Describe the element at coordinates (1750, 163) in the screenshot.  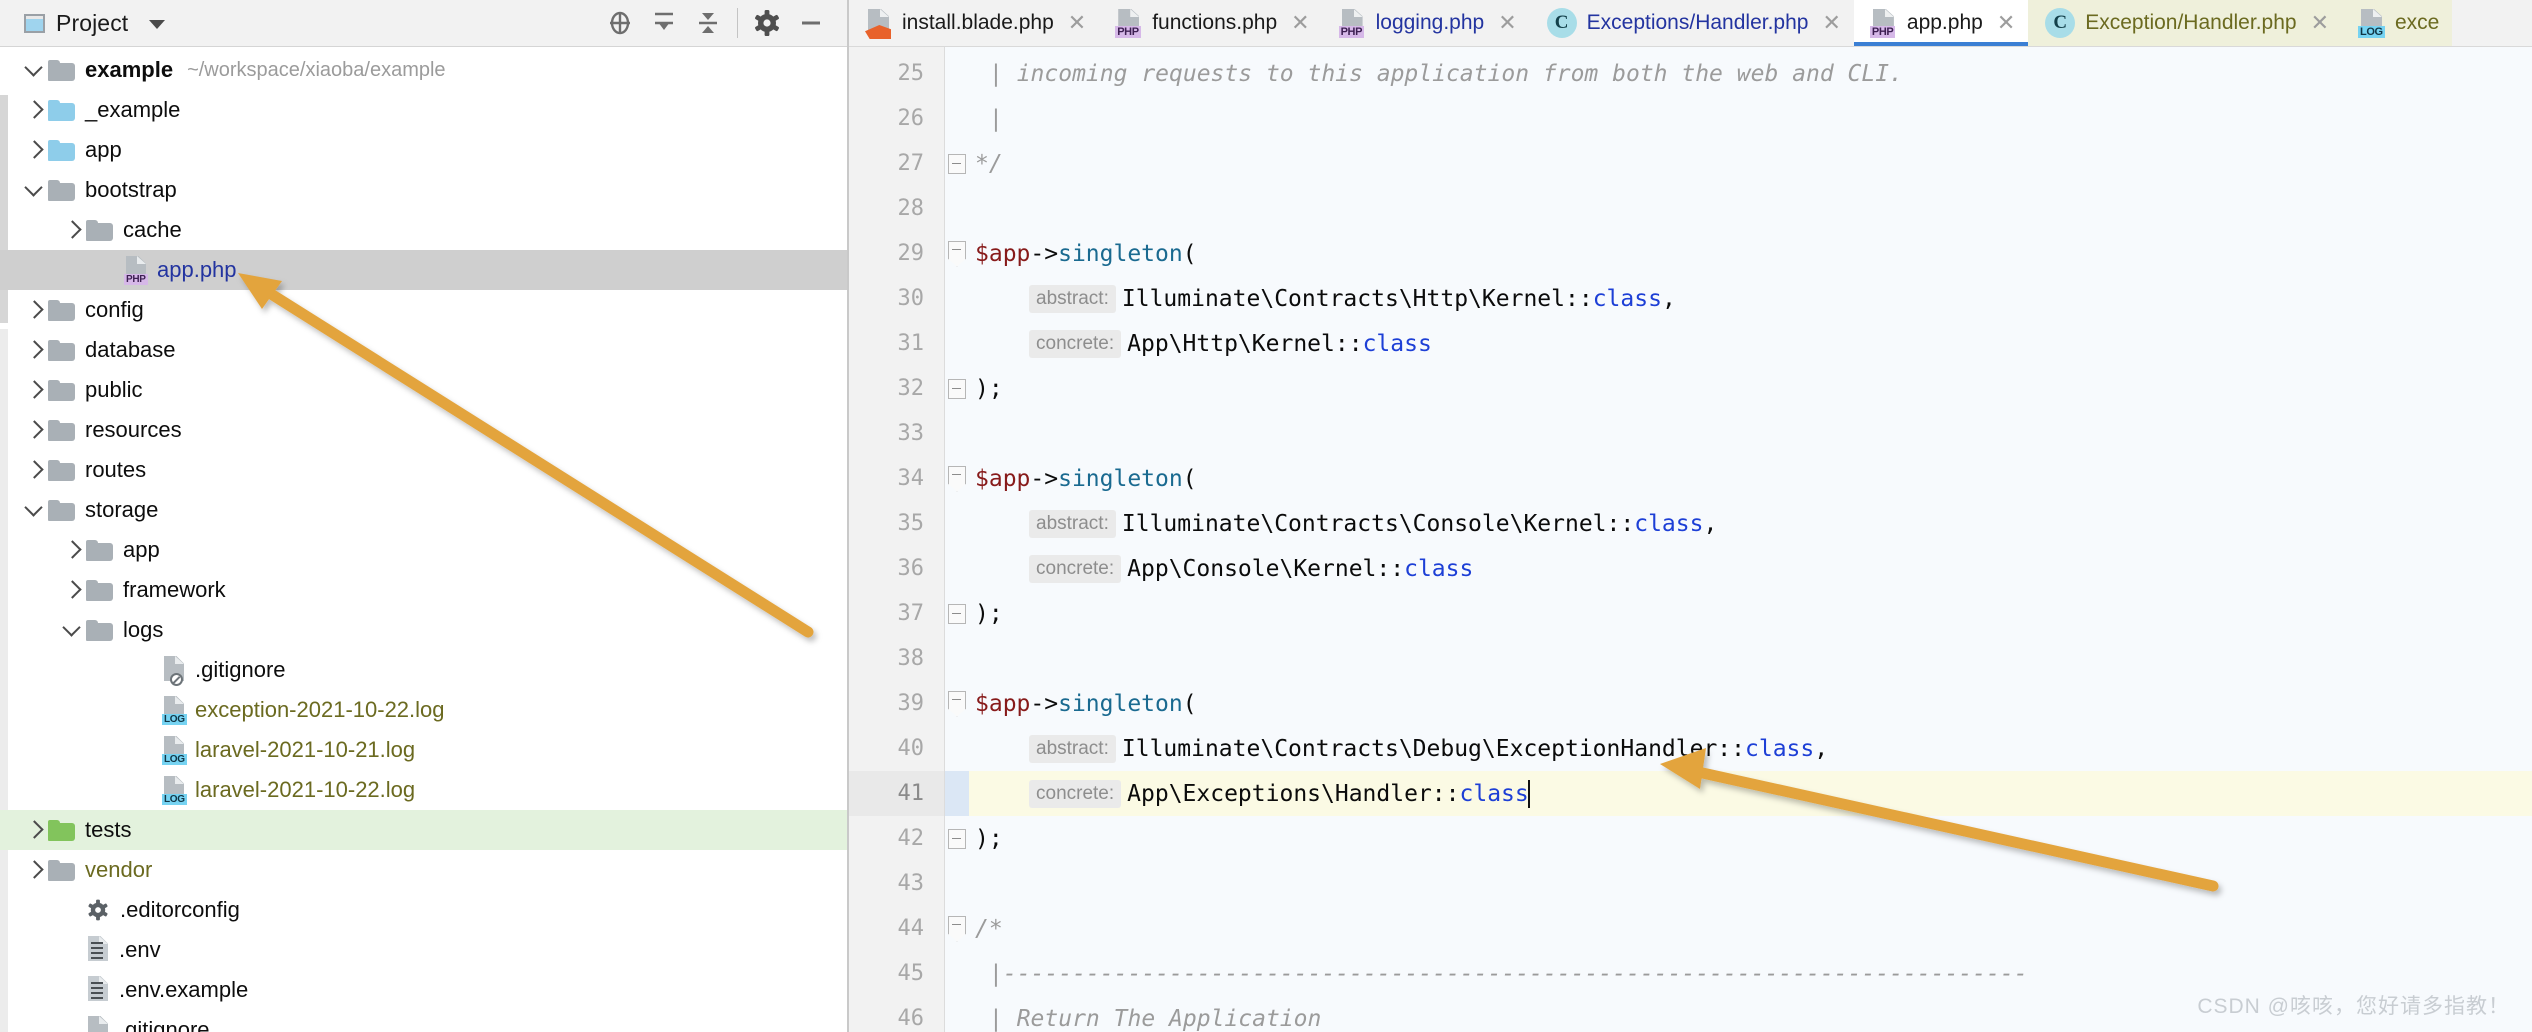
I see `code-line: */` at that location.